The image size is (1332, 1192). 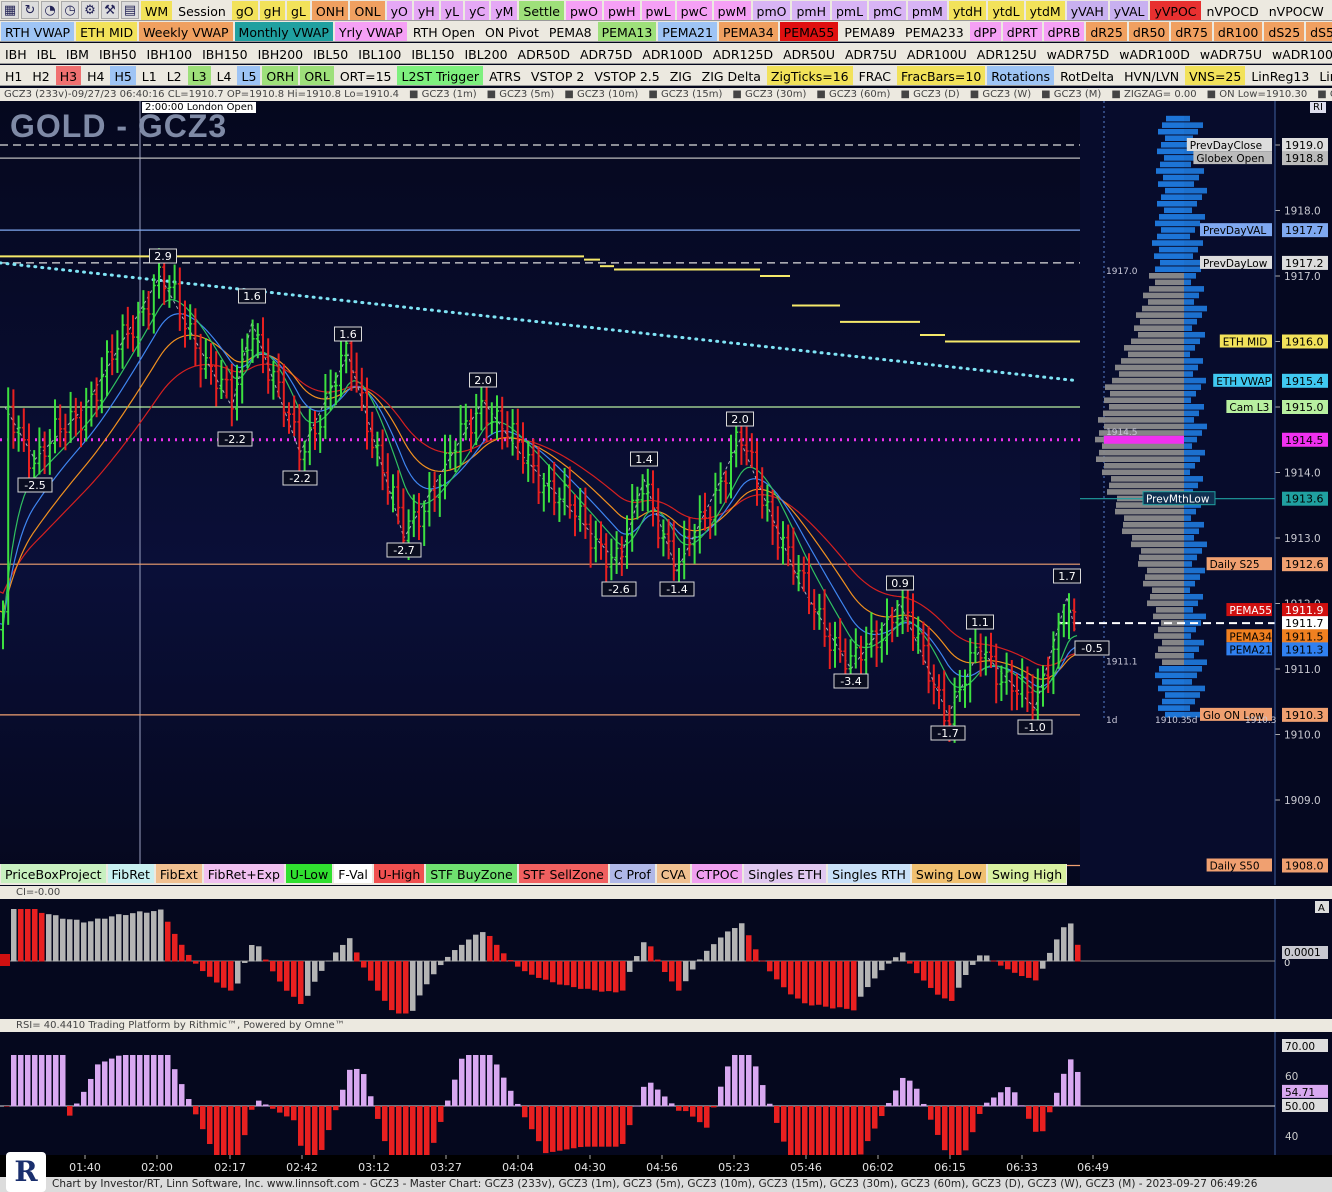 What do you see at coordinates (280, 75) in the screenshot?
I see `tb4-orh-button: ORH` at bounding box center [280, 75].